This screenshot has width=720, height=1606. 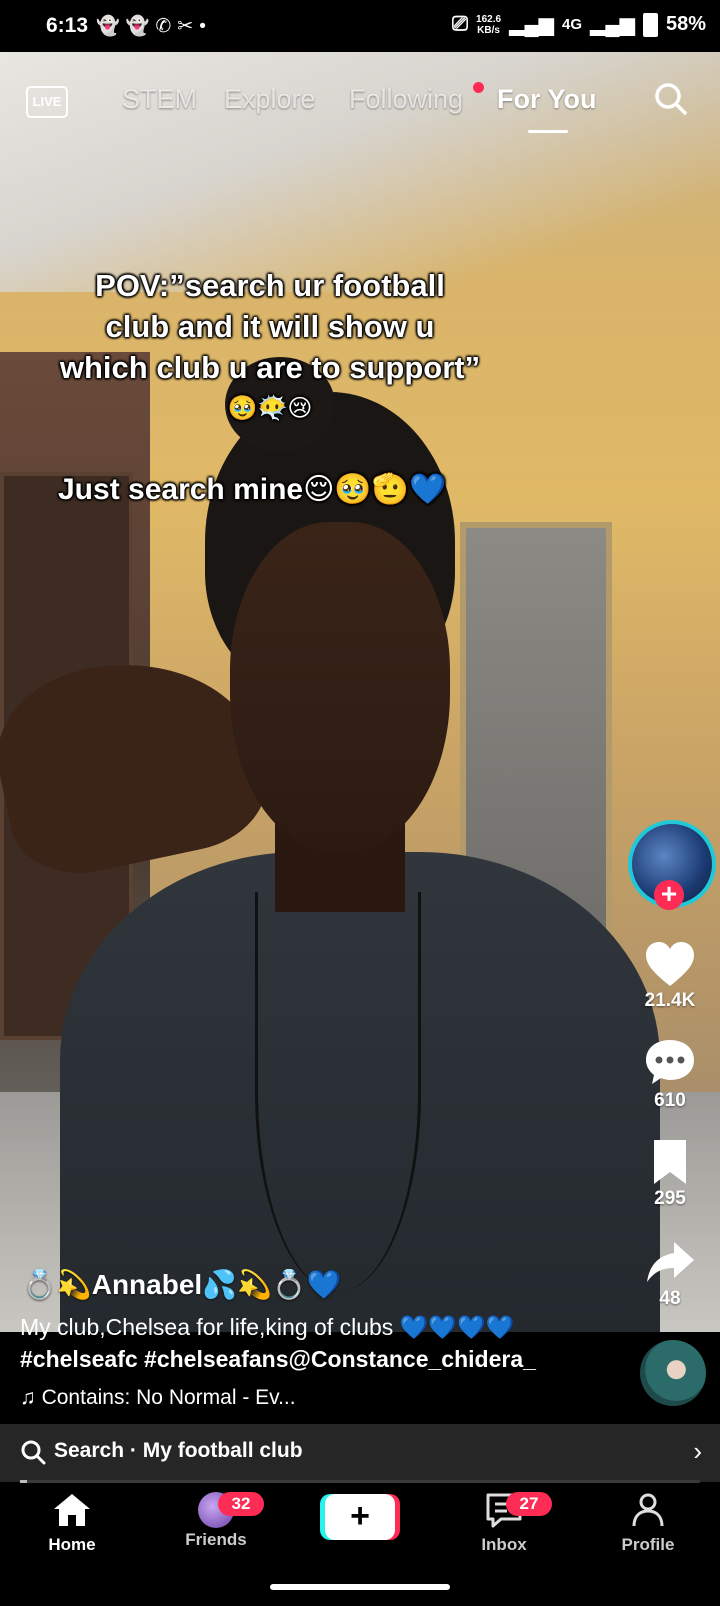 What do you see at coordinates (532, 25) in the screenshot?
I see `signal-icon: ▂▄▆` at bounding box center [532, 25].